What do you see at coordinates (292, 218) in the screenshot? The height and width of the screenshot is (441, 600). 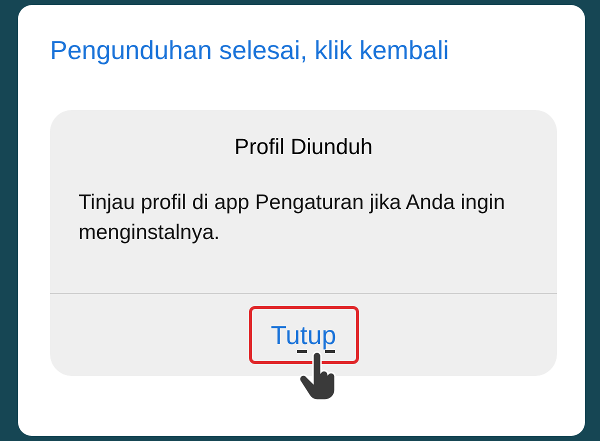 I see `alert-message: Tinjau profil di app Pengaturan jika Anda ingin menginstalnya.` at bounding box center [292, 218].